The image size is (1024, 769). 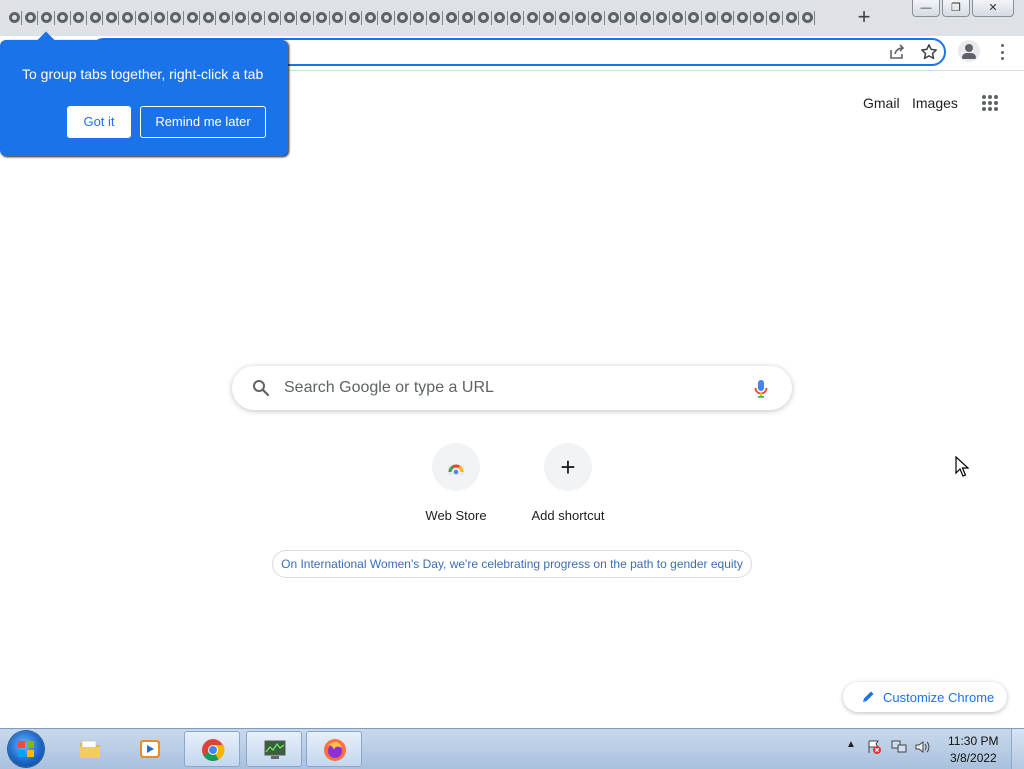 I want to click on clock-date: 3/8/2022, so click(x=973, y=758).